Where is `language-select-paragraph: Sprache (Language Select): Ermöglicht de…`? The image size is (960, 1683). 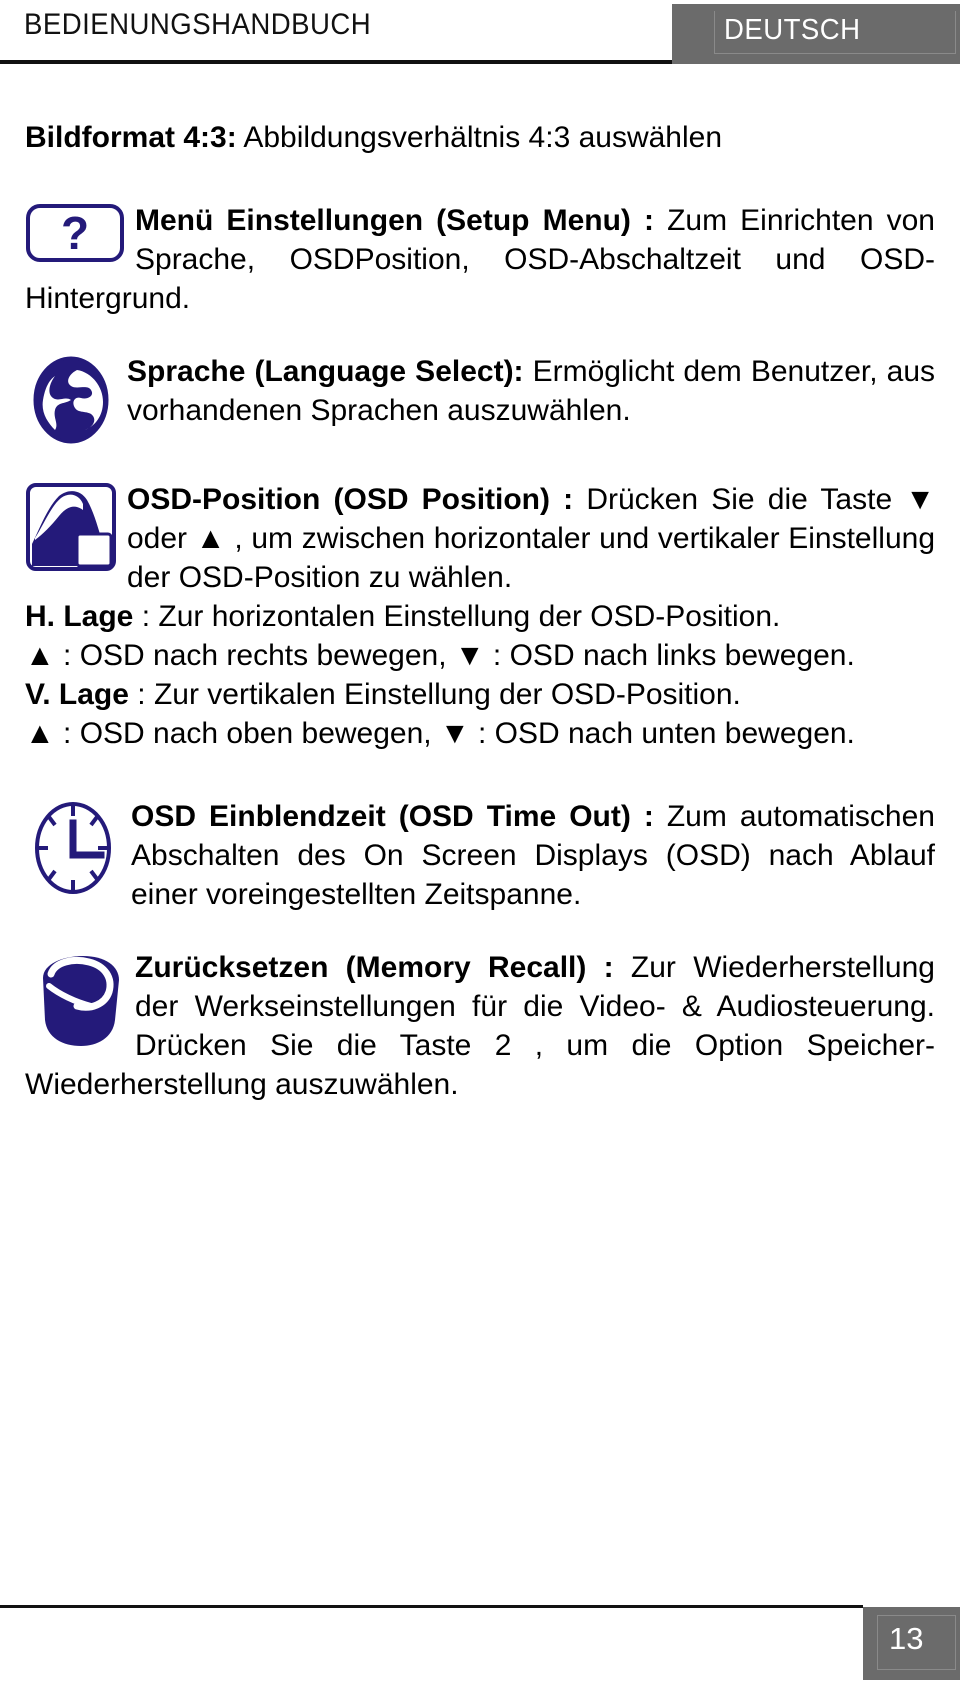 language-select-paragraph: Sprache (Language Select): Ermöglicht de… is located at coordinates (480, 391).